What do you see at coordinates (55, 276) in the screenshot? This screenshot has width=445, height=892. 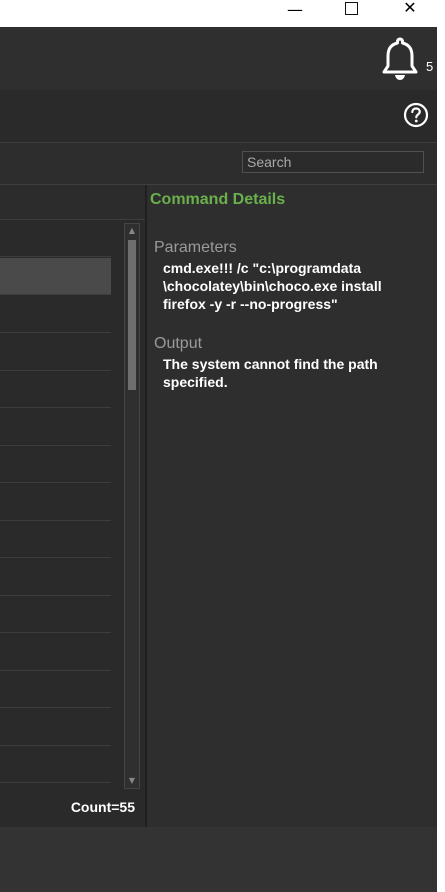 I see `list-item-selected` at bounding box center [55, 276].